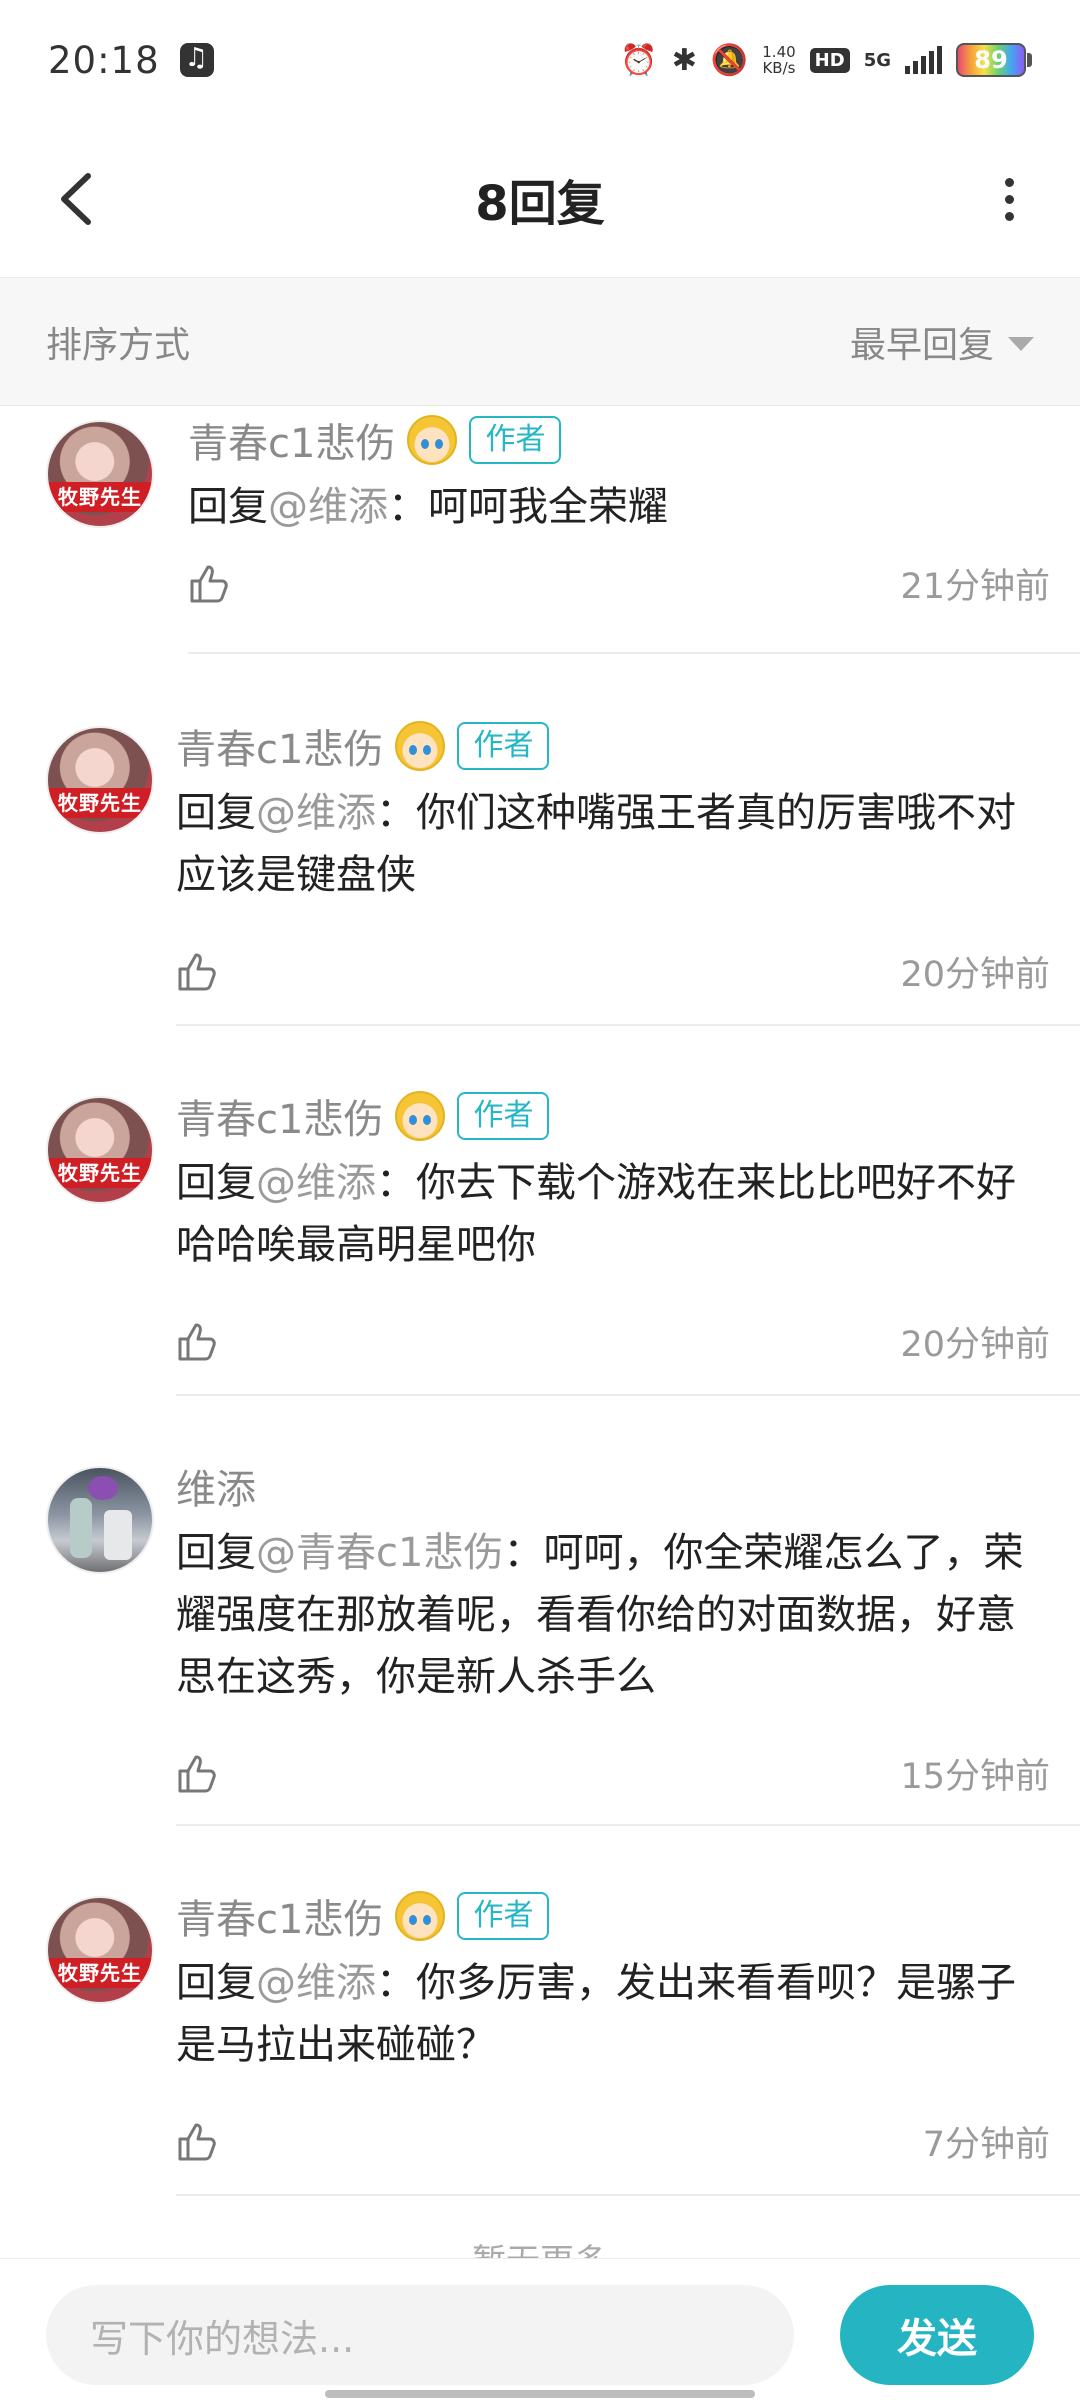 The image size is (1080, 2408). What do you see at coordinates (596, 2014) in the screenshot?
I see `comment-text: 回复@维添：你多厉害，发出来看看呗？是骡子是马拉出来碰碰？` at bounding box center [596, 2014].